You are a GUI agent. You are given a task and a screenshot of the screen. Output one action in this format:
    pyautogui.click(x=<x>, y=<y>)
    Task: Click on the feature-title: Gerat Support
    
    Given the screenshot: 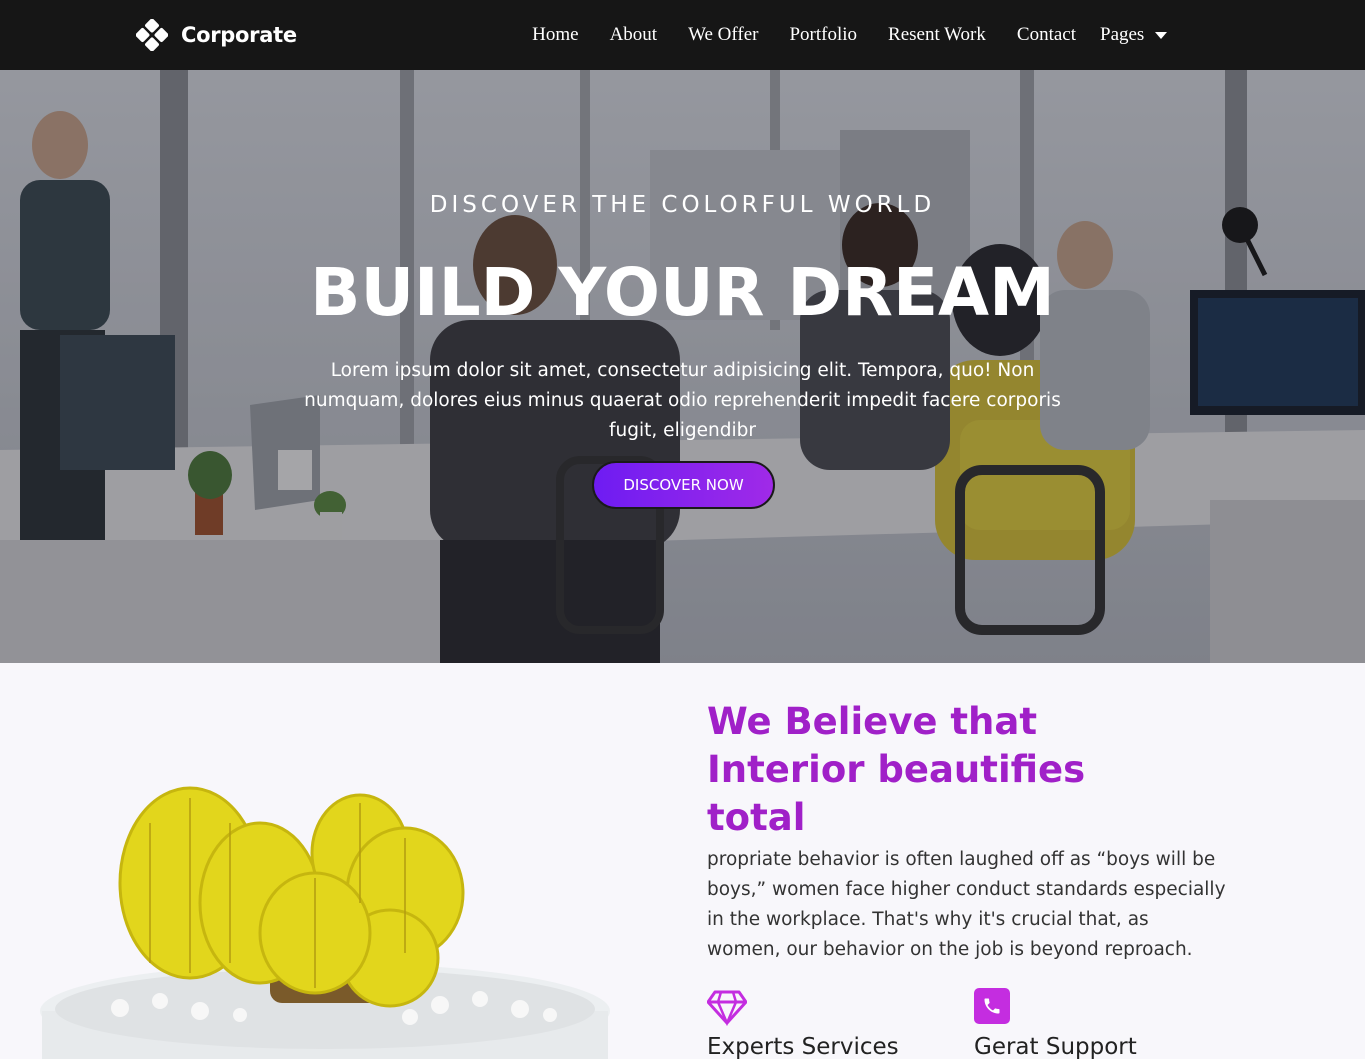 What is the action you would take?
    pyautogui.click(x=1055, y=1046)
    